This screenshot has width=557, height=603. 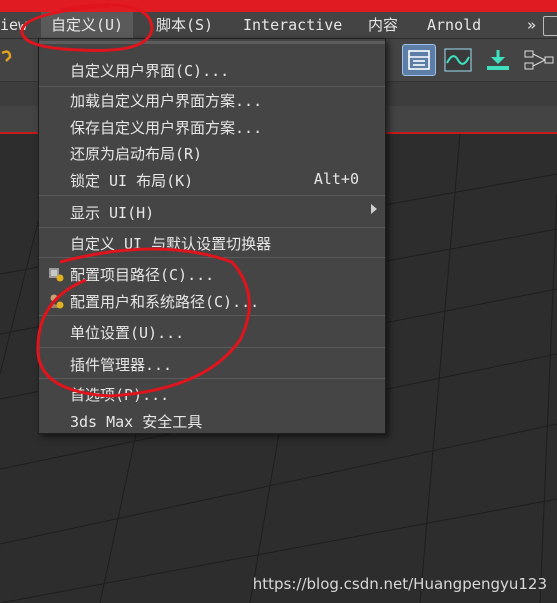 I want to click on menu-item-ui-defaults-switcher: 自定义 UI 与默认设置切换器, so click(x=212, y=242).